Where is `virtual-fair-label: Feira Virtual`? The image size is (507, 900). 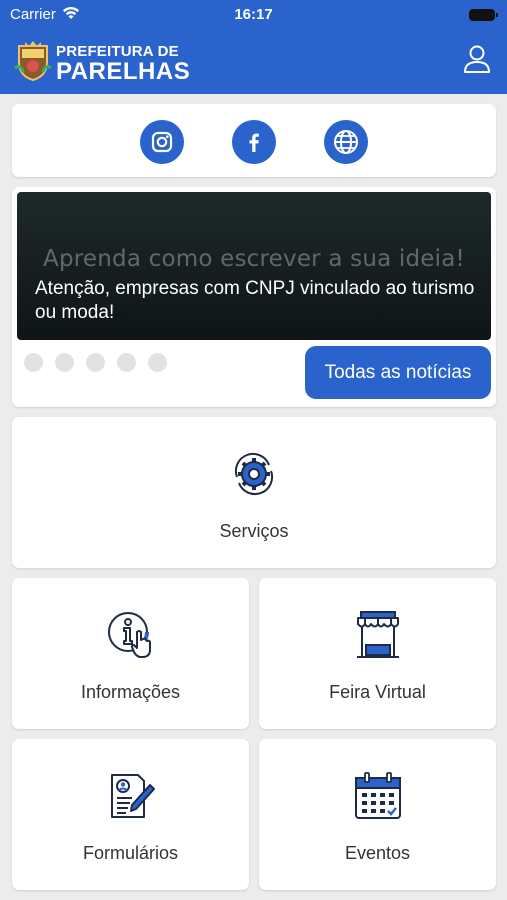 virtual-fair-label: Feira Virtual is located at coordinates (377, 692).